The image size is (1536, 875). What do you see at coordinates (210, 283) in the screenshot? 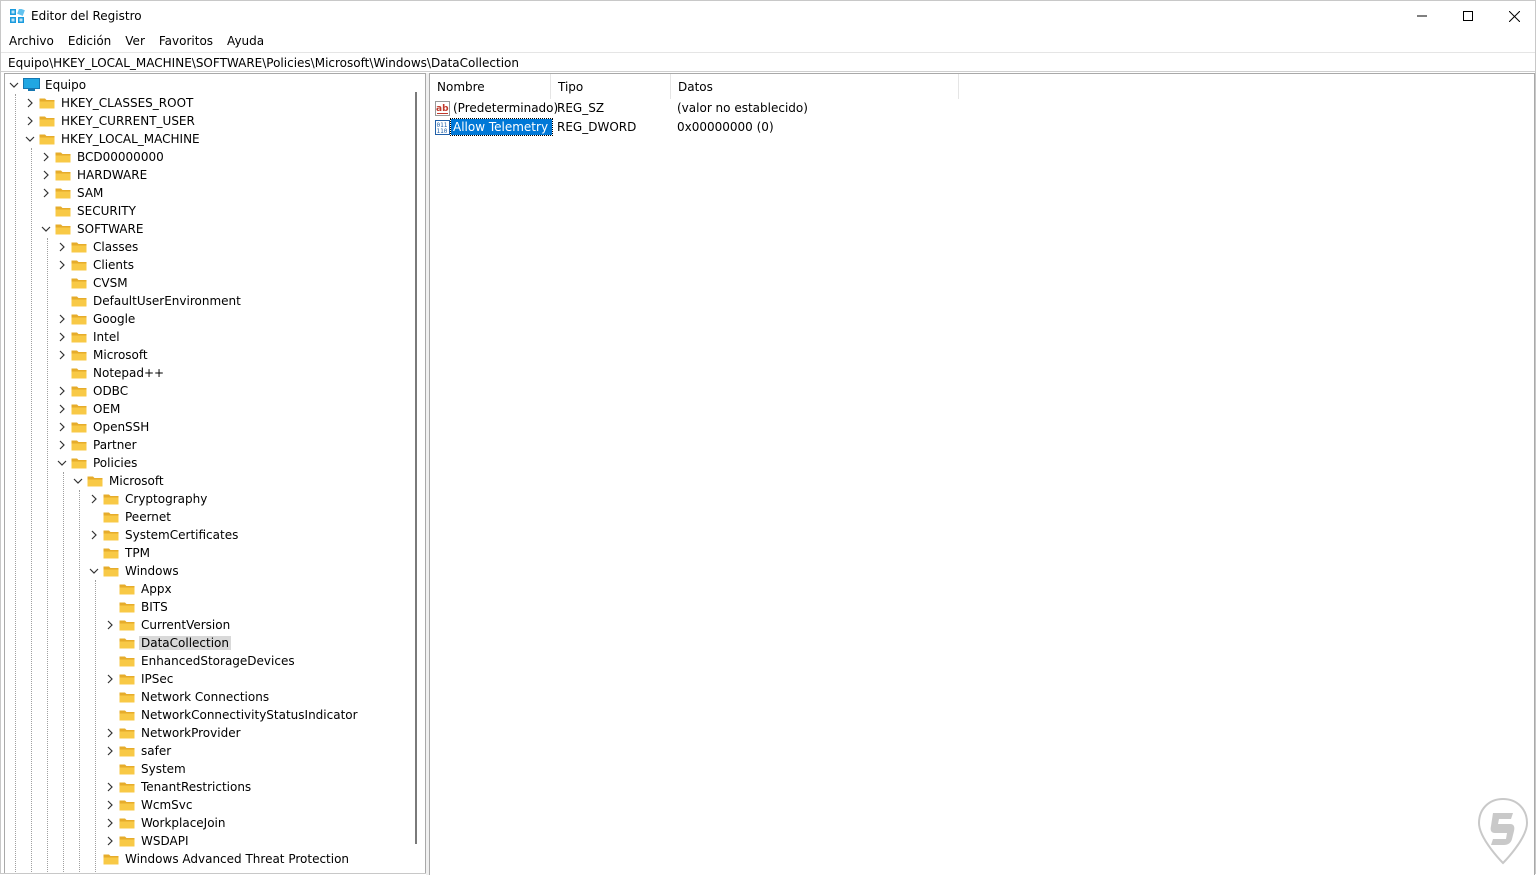
I see `tree-node: CVSM` at bounding box center [210, 283].